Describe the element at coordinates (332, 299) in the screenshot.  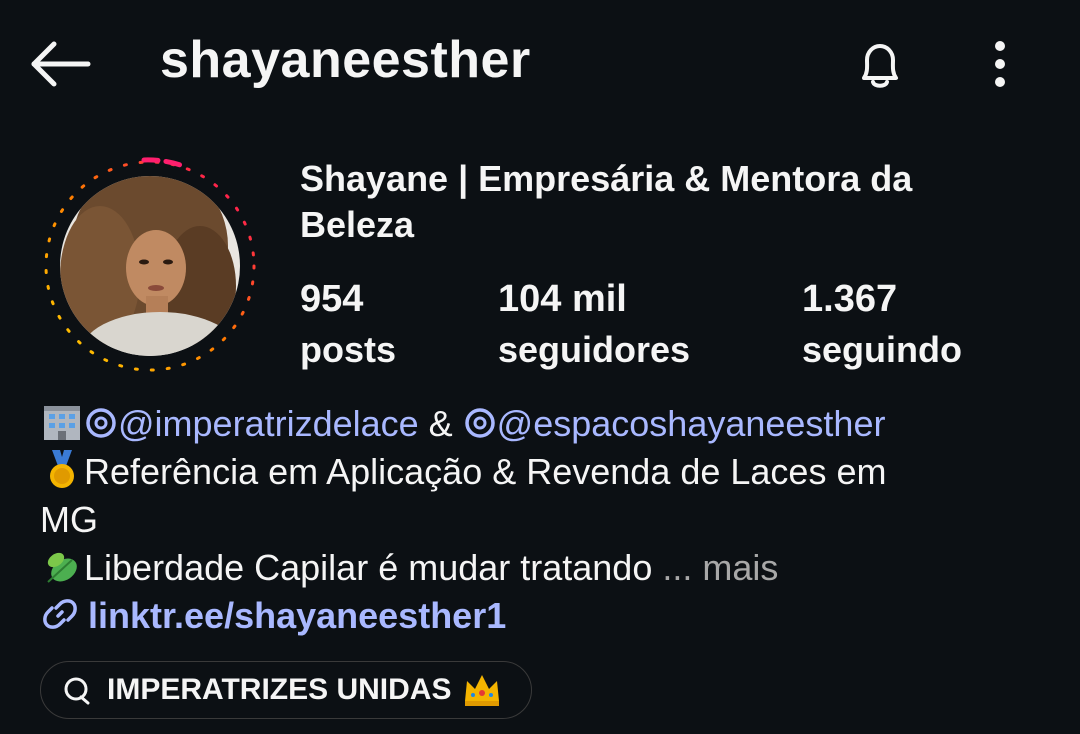
I see `stat-posts-value: 954` at that location.